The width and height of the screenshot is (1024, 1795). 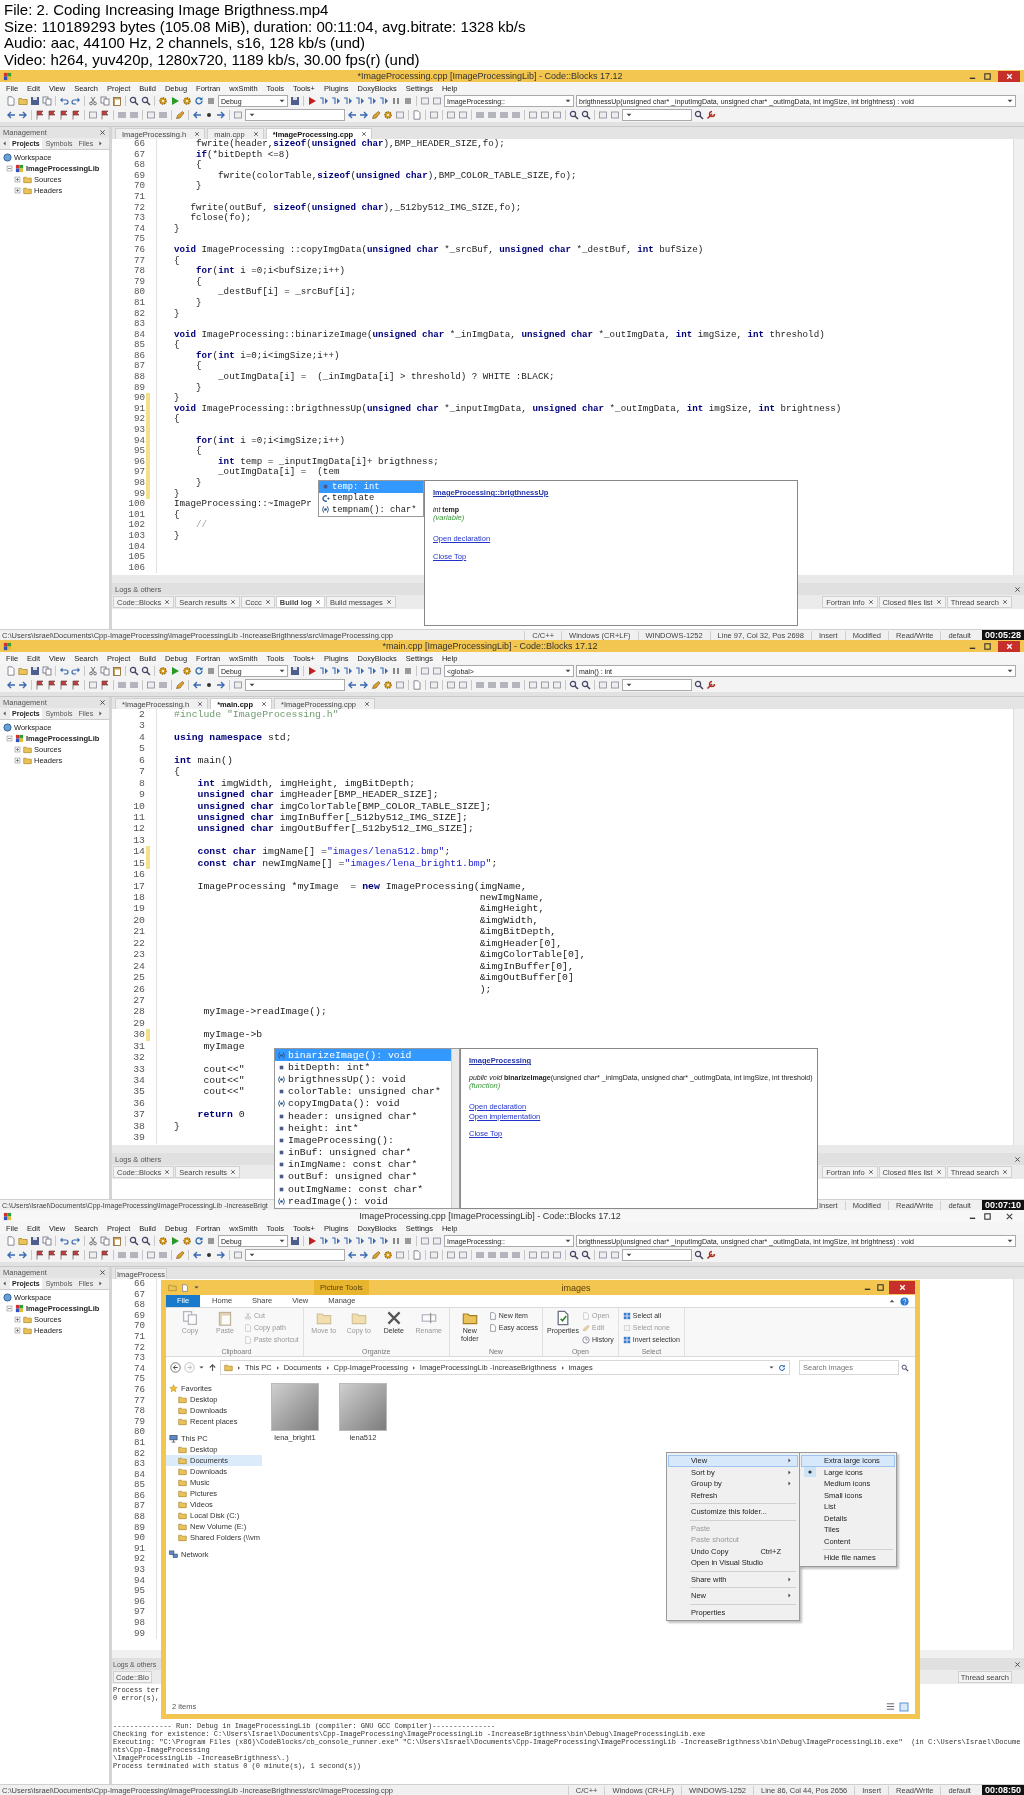 I want to click on autocomplete-item: header: unsigned char*, so click(x=363, y=1116).